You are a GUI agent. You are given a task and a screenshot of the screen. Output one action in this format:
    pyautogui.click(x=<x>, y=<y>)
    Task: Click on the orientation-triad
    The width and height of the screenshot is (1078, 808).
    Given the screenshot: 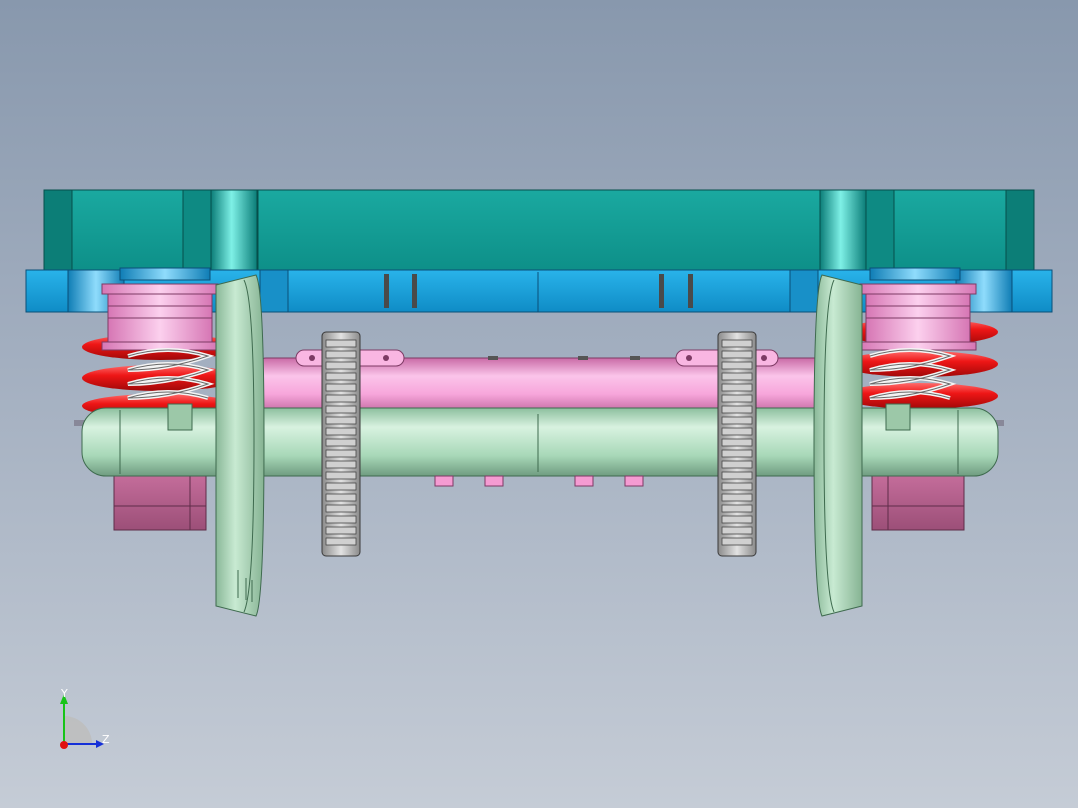 What is the action you would take?
    pyautogui.click(x=82, y=721)
    